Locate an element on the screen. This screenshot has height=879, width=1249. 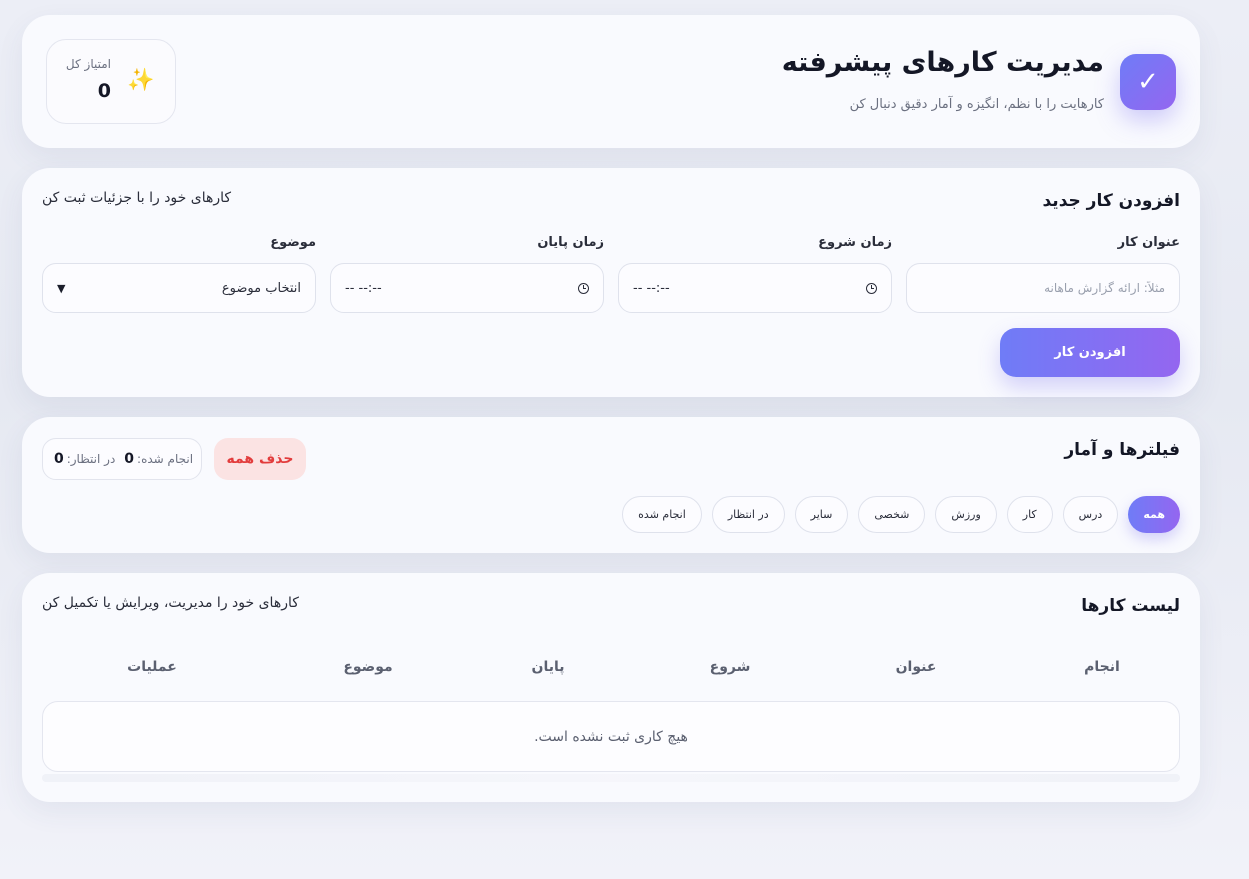
check-logo-icon: ✓ is located at coordinates (1148, 82).